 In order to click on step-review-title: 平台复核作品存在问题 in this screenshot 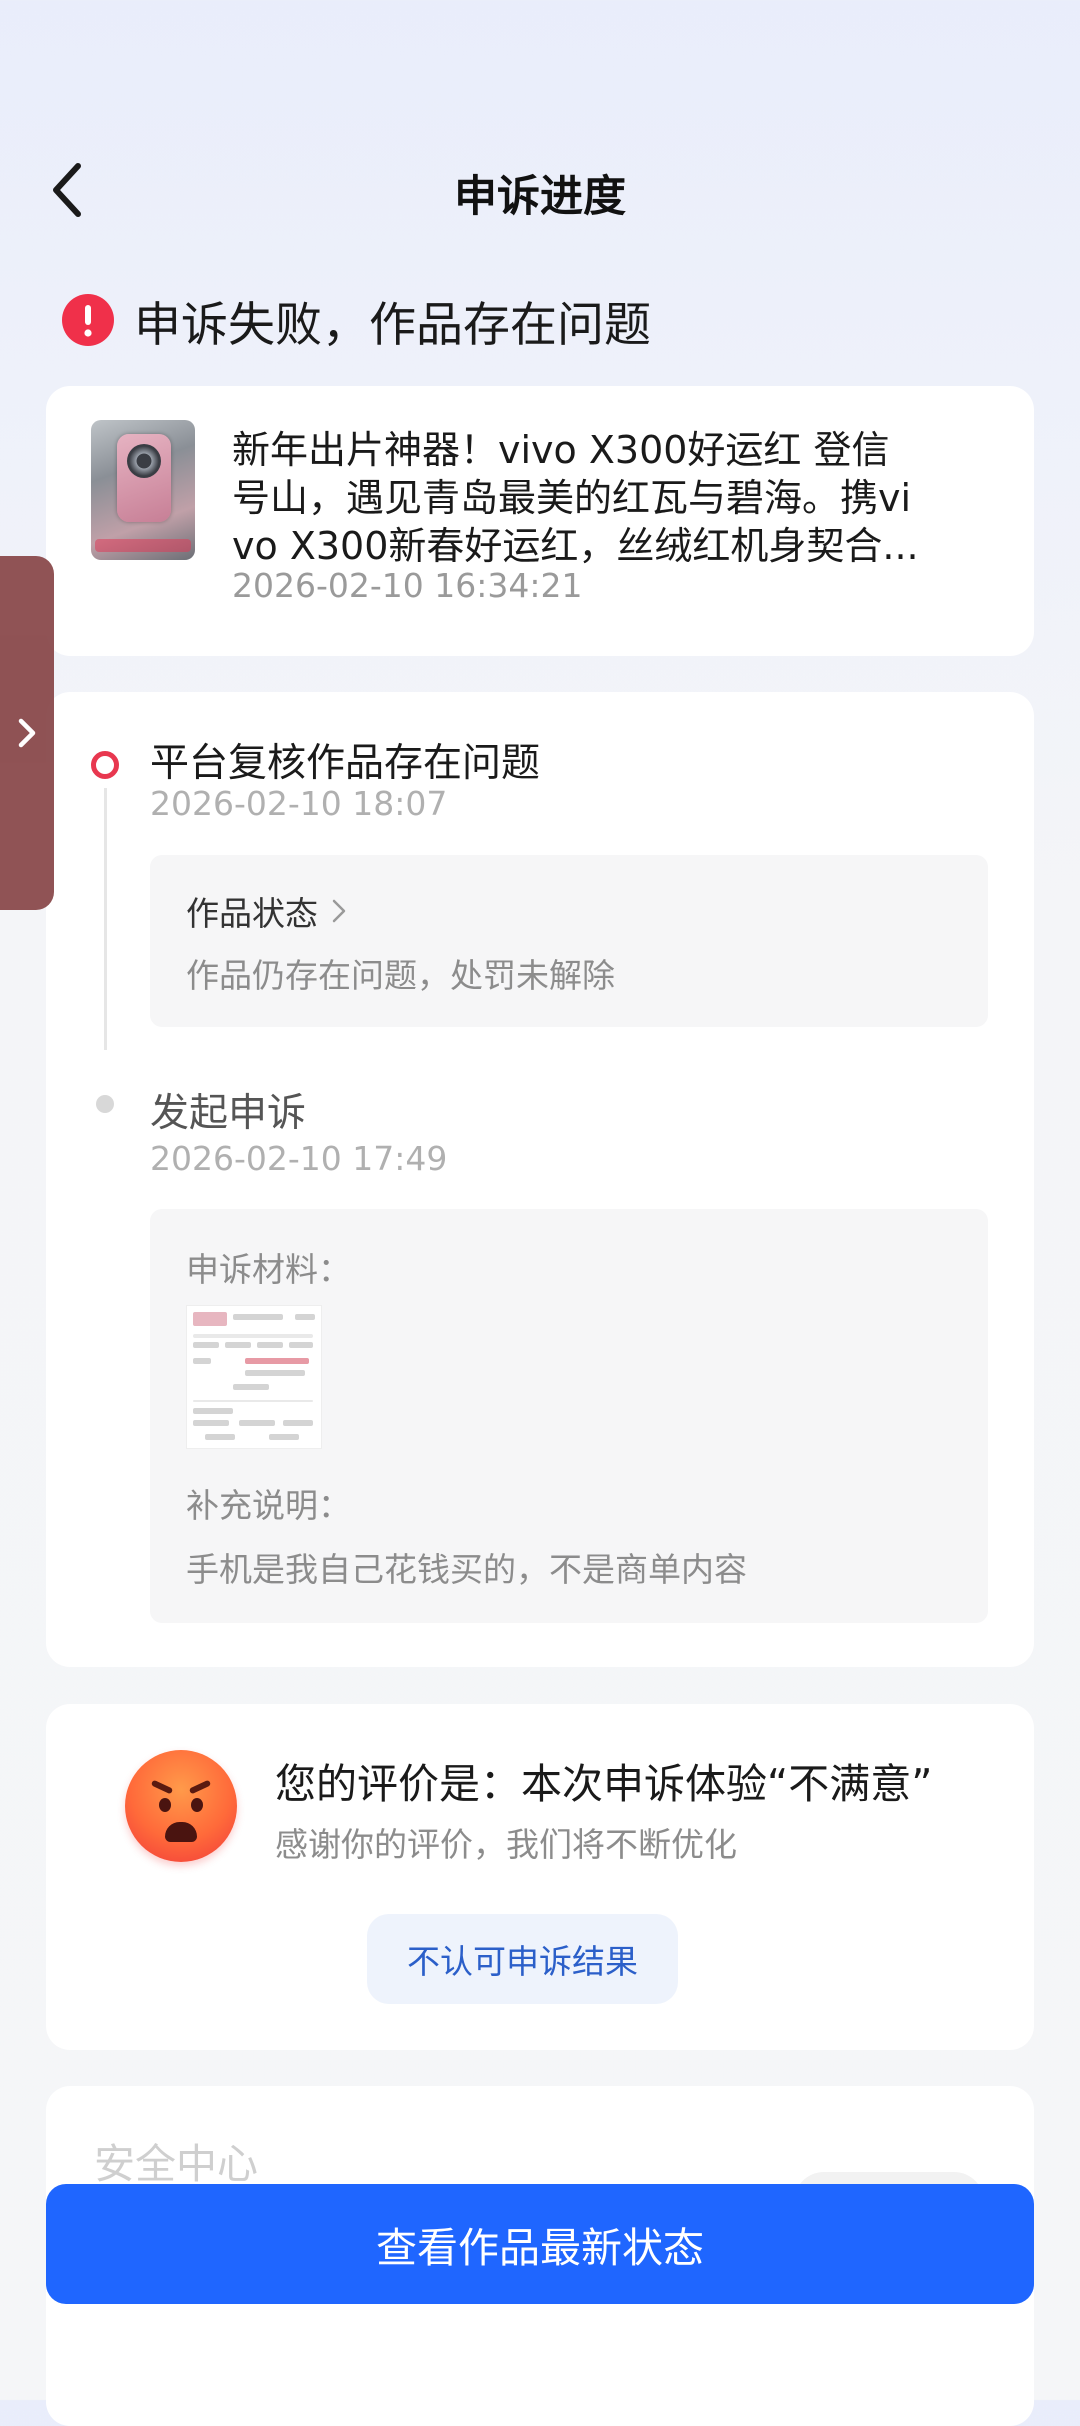, I will do `click(345, 763)`.